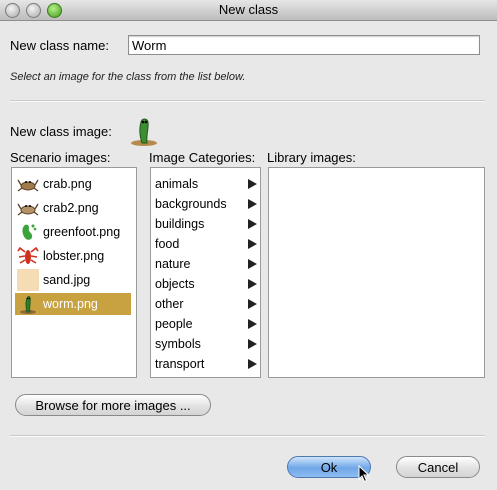 The width and height of the screenshot is (497, 490). What do you see at coordinates (207, 324) in the screenshot?
I see `category-item-people: people` at bounding box center [207, 324].